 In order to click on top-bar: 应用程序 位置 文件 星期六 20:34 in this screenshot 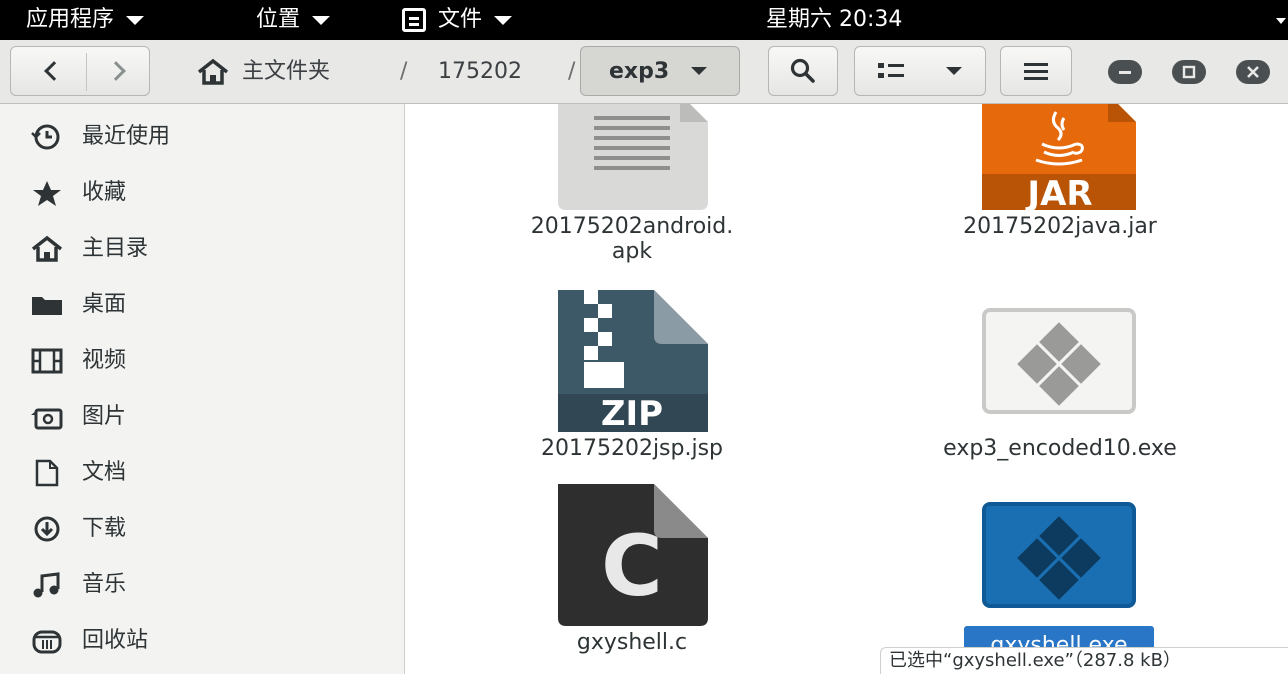, I will do `click(644, 20)`.